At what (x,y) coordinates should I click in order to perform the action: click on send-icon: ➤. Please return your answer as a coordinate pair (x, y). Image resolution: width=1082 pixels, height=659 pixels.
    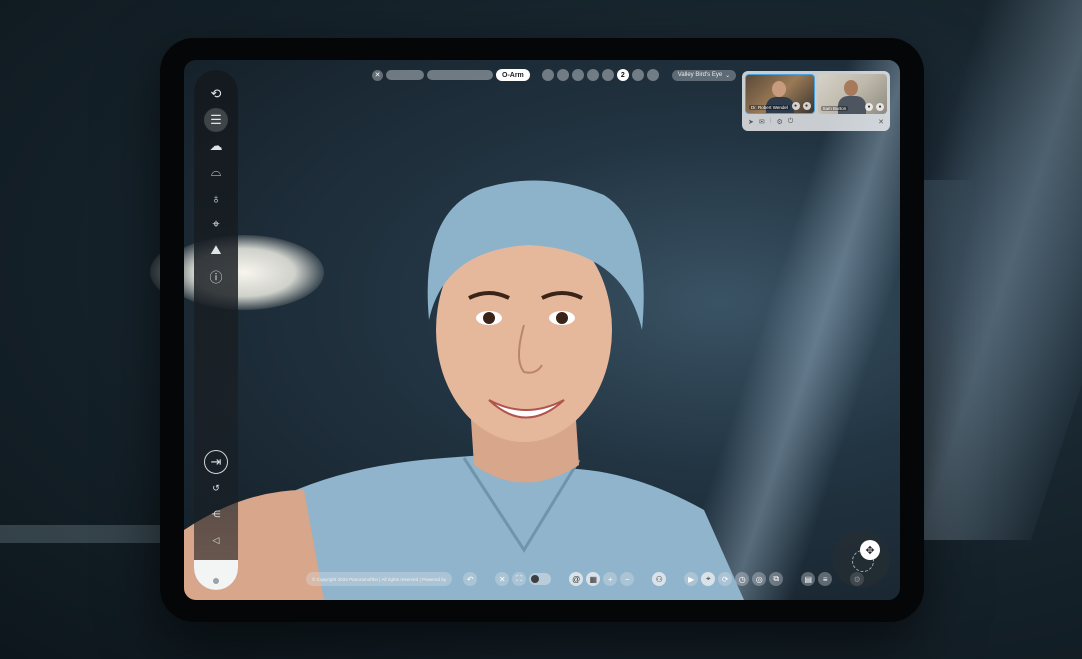
    Looking at the image, I should click on (751, 122).